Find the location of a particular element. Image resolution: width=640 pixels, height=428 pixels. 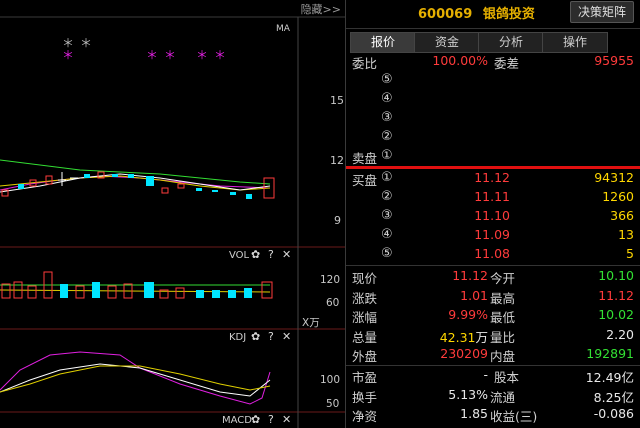

share-capital: 12.49亿 is located at coordinates (609, 377).